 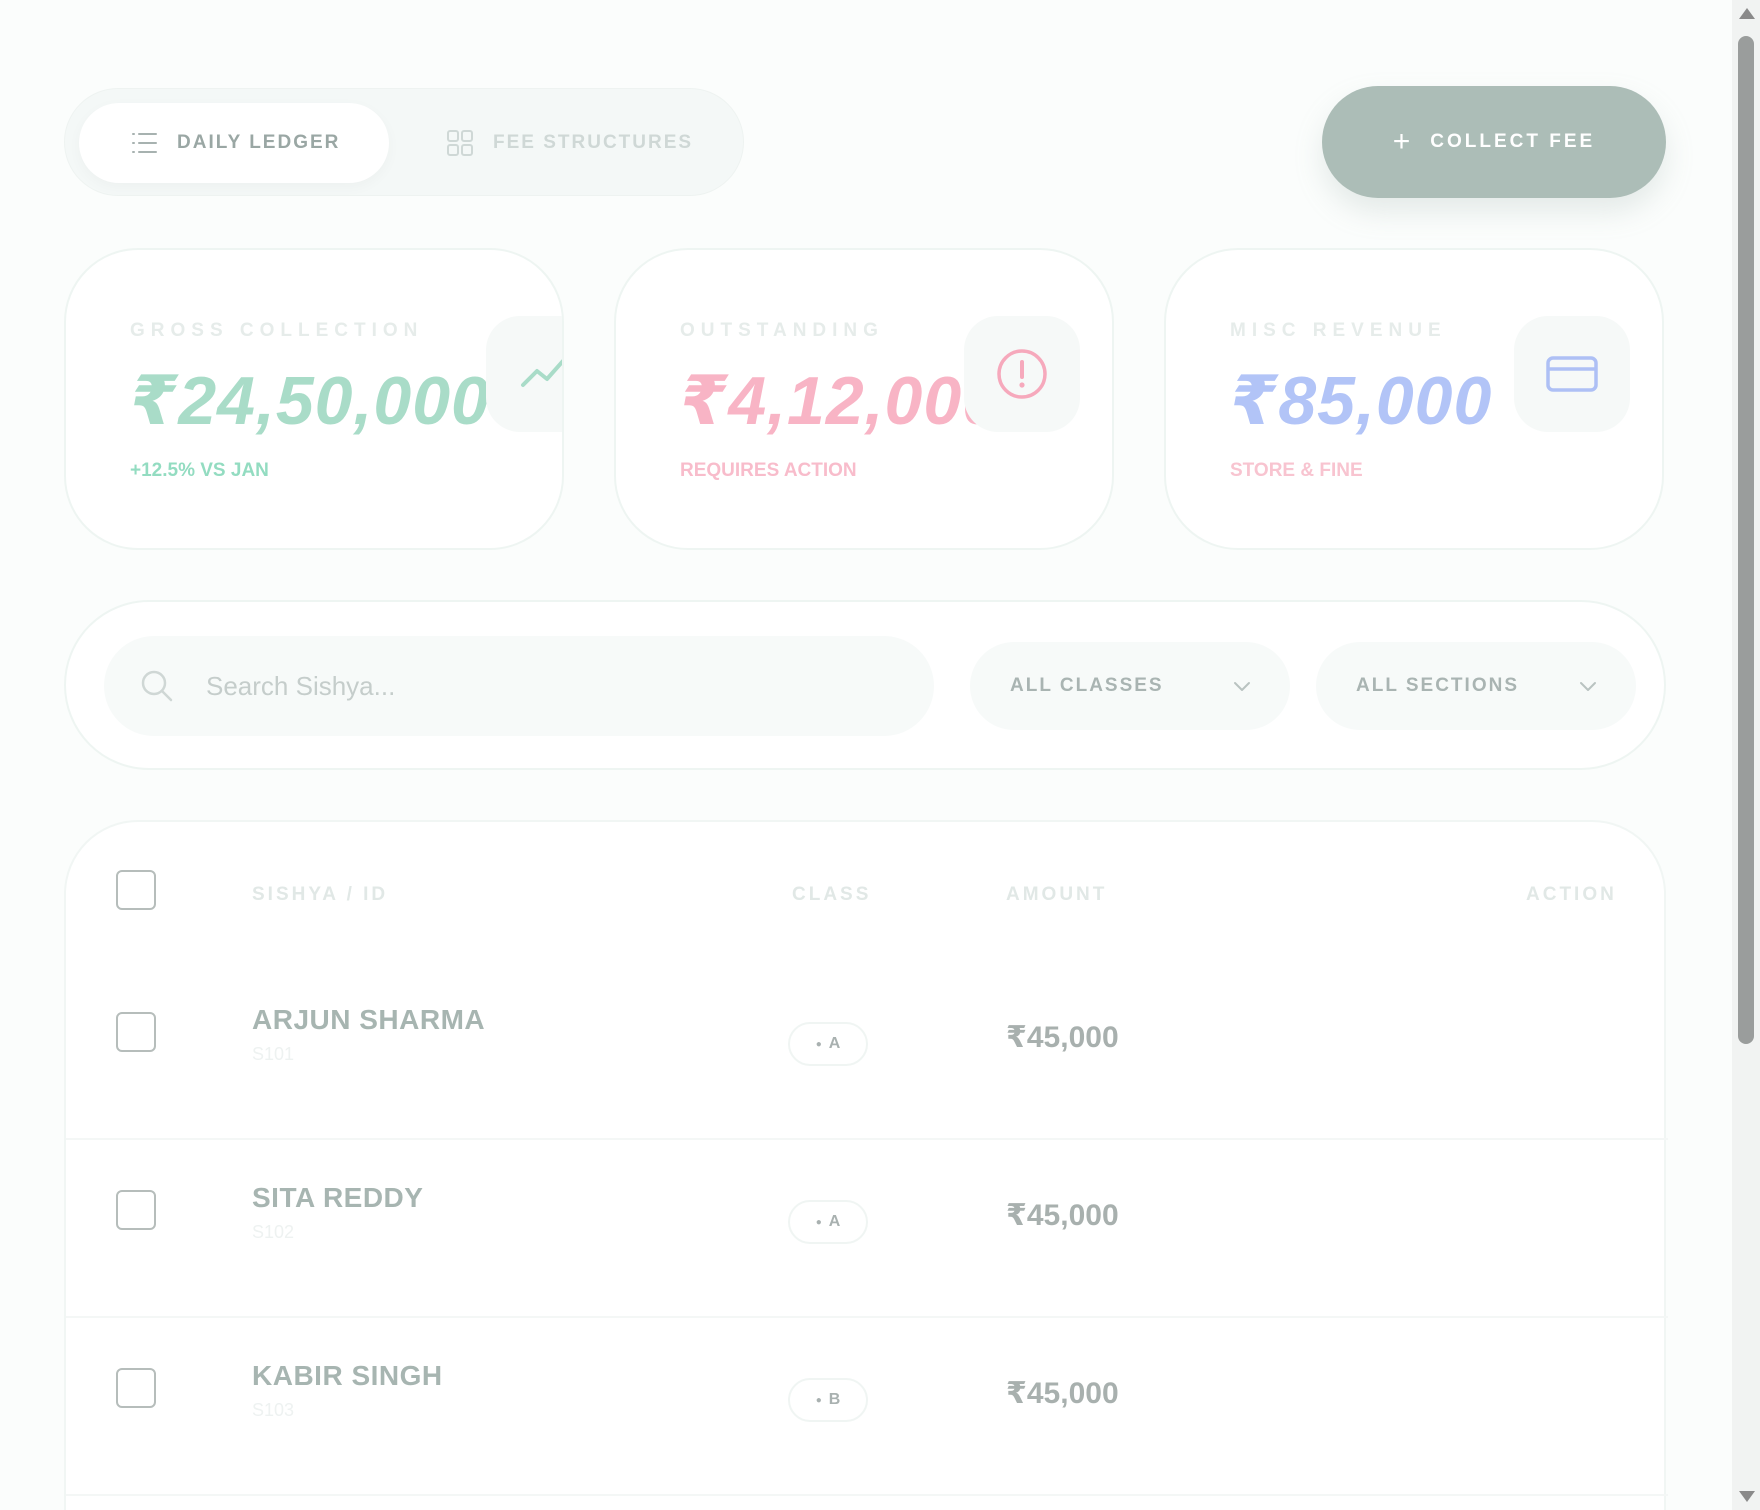 What do you see at coordinates (526, 686) in the screenshot?
I see `search-input` at bounding box center [526, 686].